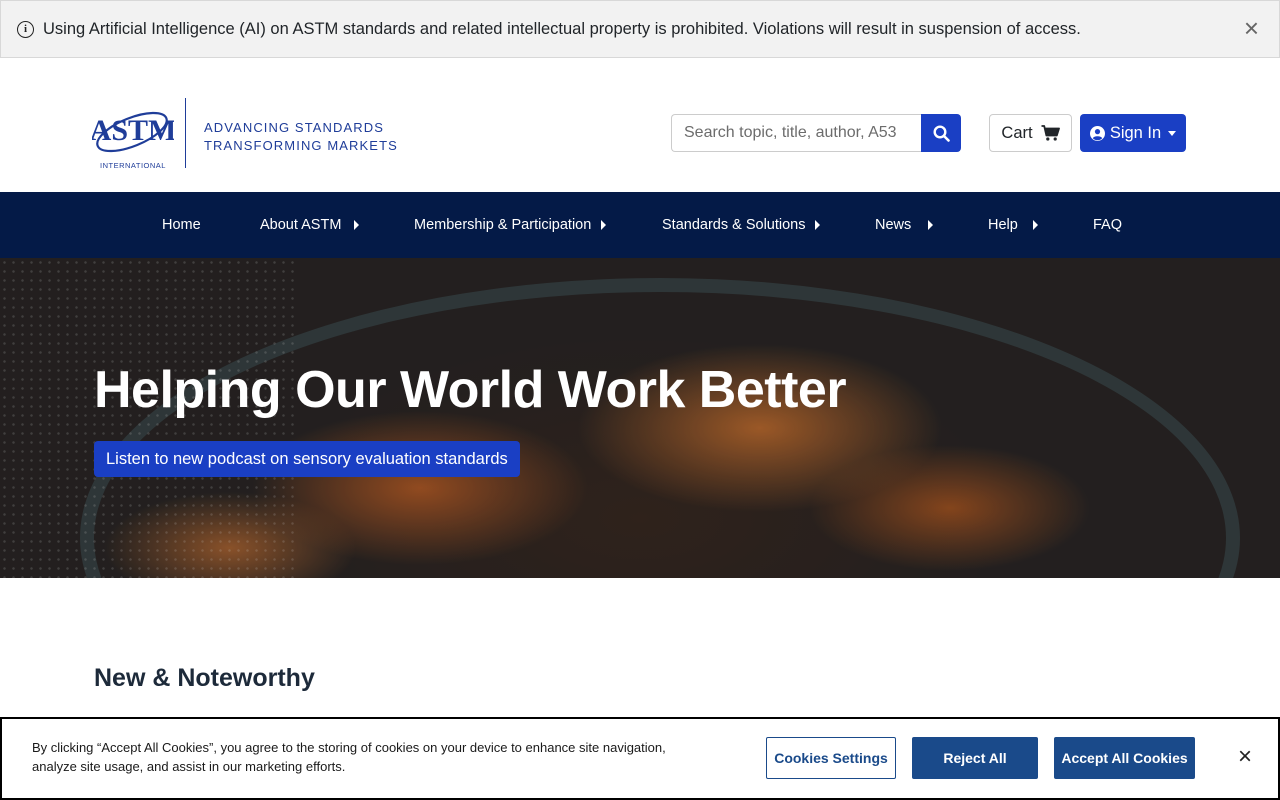  Describe the element at coordinates (975, 758) in the screenshot. I see `reject-all-button: Reject All` at that location.